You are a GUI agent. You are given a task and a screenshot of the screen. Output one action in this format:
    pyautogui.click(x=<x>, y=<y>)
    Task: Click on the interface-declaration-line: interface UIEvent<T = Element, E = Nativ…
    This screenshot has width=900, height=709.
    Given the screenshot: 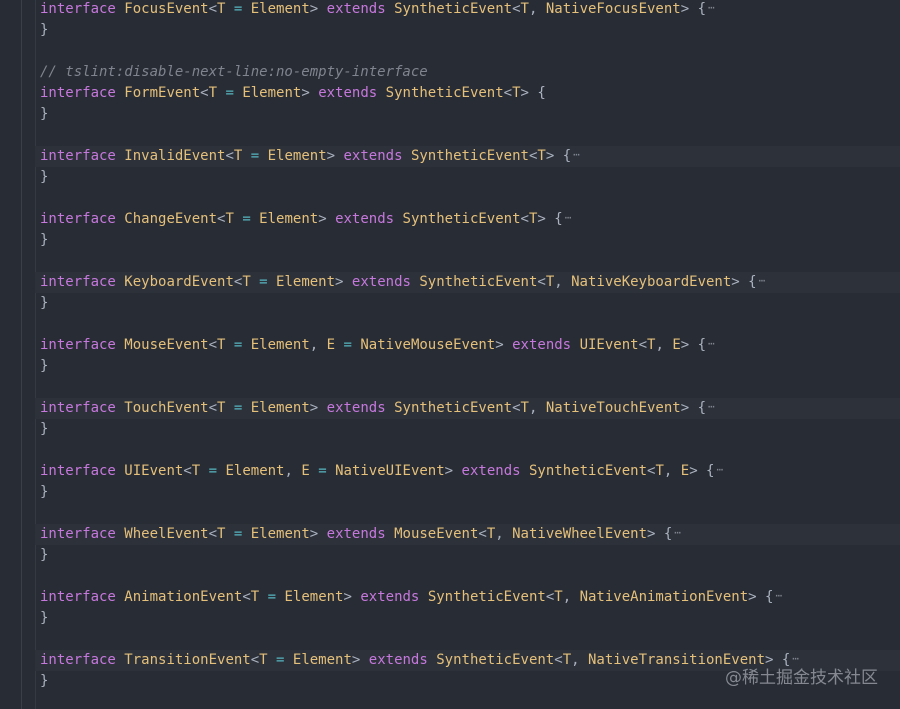 What is the action you would take?
    pyautogui.click(x=381, y=471)
    